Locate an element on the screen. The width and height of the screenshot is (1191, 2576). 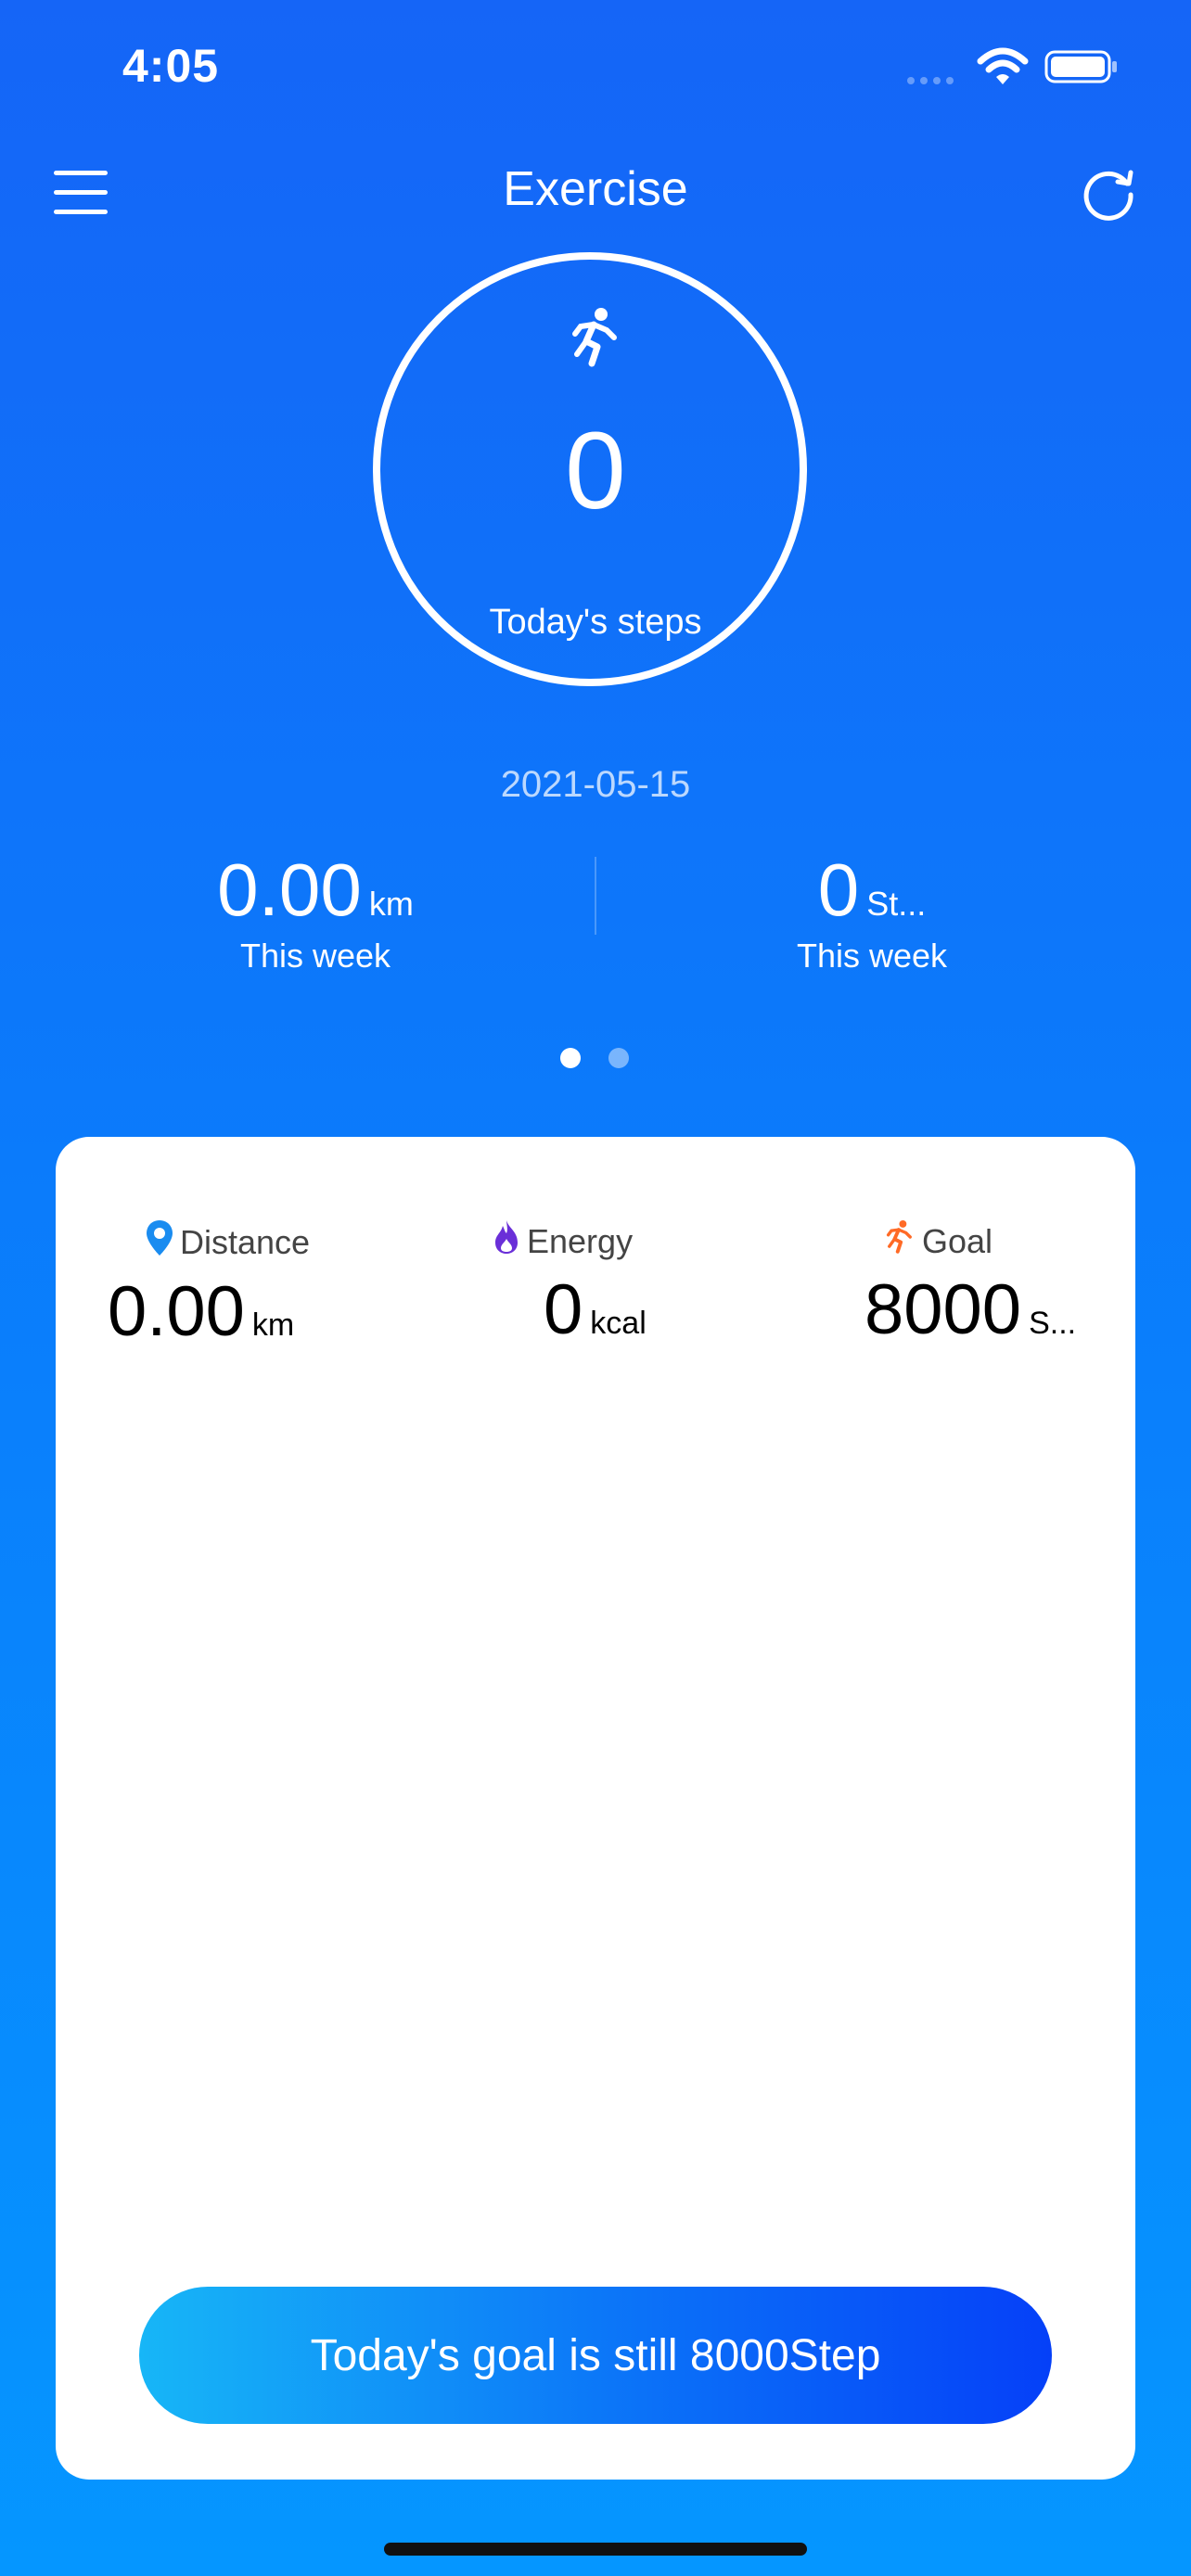
week-steps: 0 St... This week is located at coordinates (871, 912).